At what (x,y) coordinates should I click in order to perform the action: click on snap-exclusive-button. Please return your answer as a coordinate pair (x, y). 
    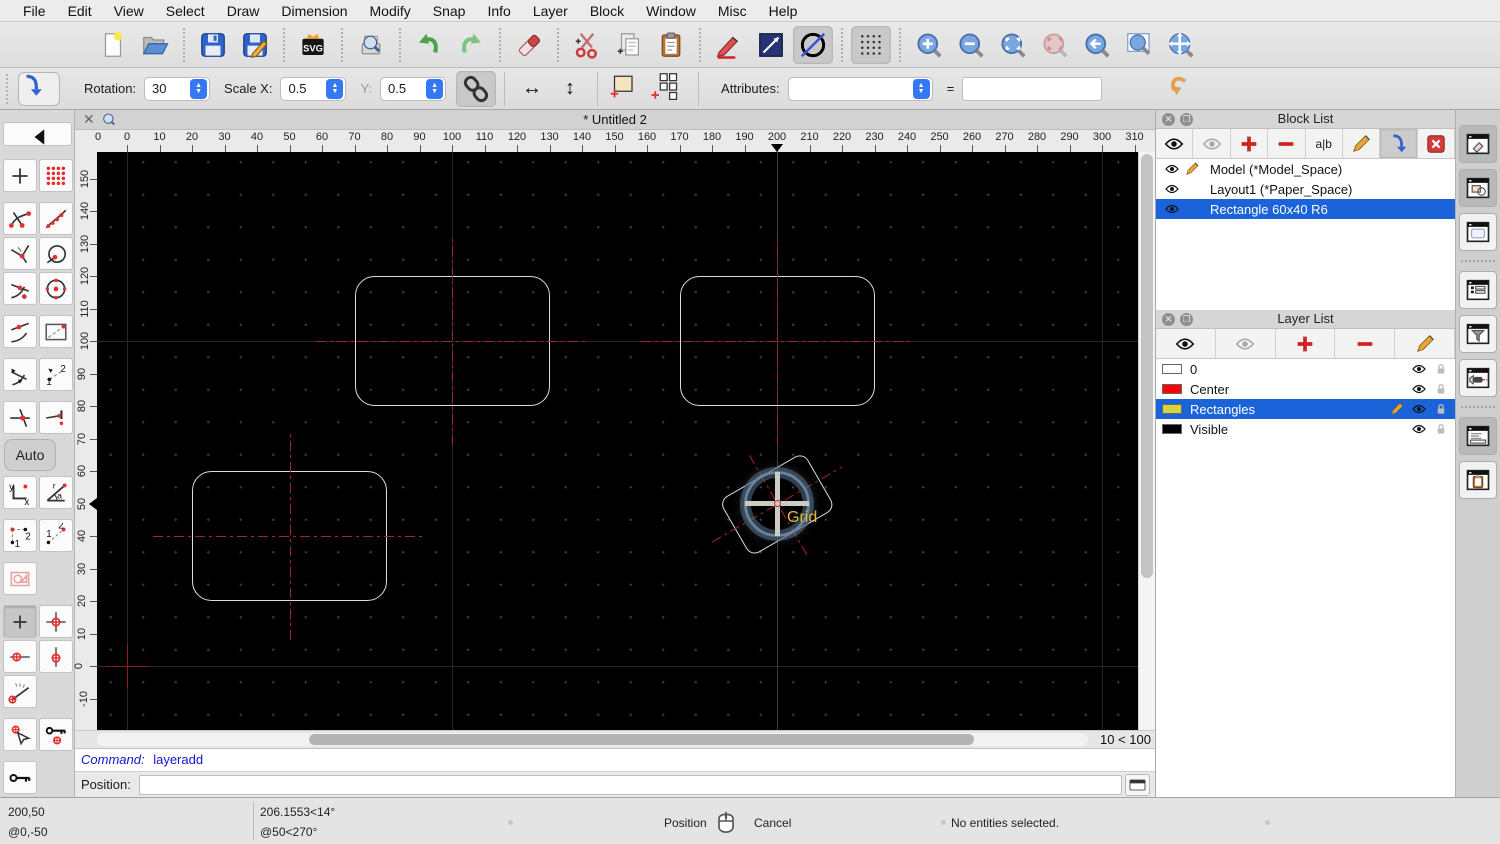
    Looking at the image, I should click on (20, 578).